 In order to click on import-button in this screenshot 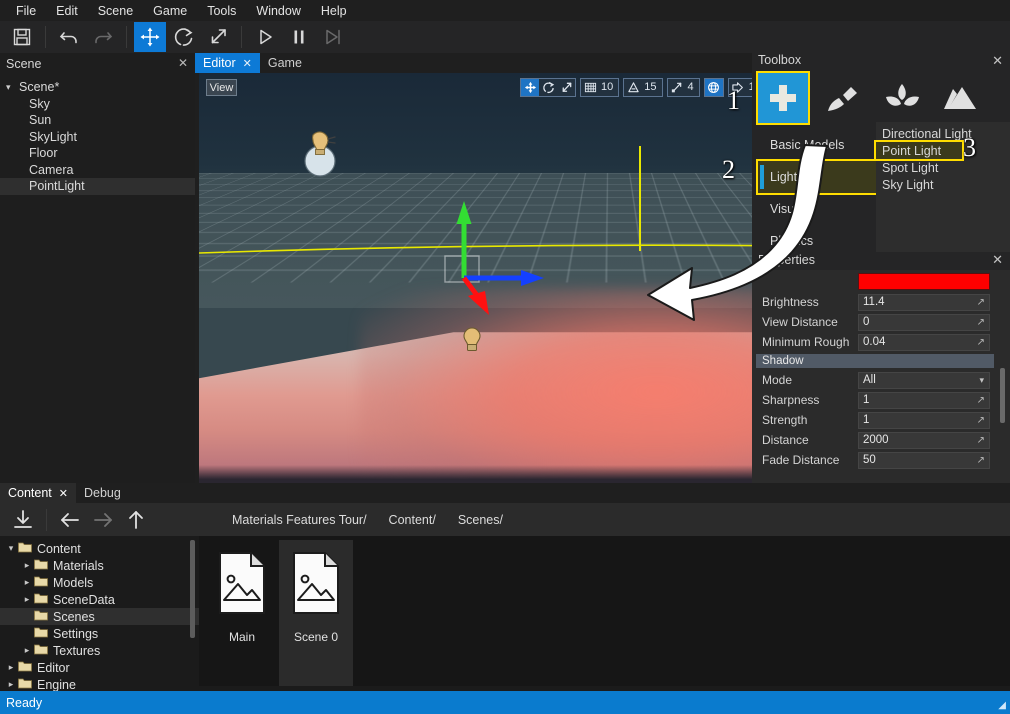, I will do `click(23, 520)`.